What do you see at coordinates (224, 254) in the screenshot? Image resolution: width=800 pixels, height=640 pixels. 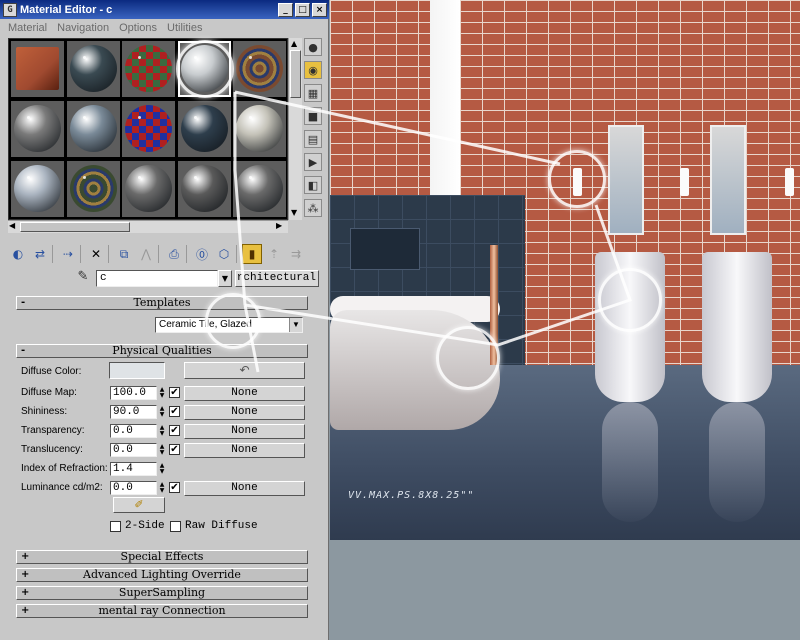 I see `show-map-in-viewport-icon: ⬡` at bounding box center [224, 254].